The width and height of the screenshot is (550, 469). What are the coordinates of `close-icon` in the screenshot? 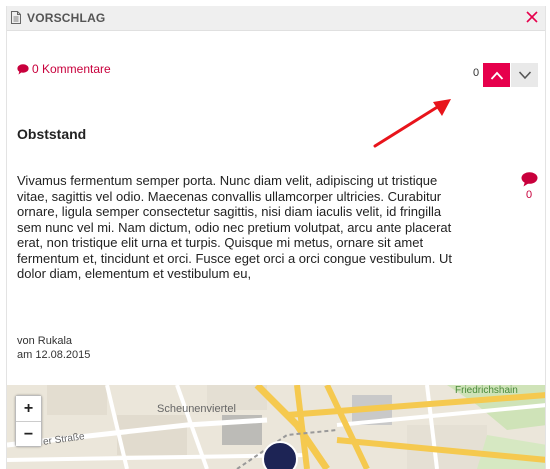 It's located at (532, 17).